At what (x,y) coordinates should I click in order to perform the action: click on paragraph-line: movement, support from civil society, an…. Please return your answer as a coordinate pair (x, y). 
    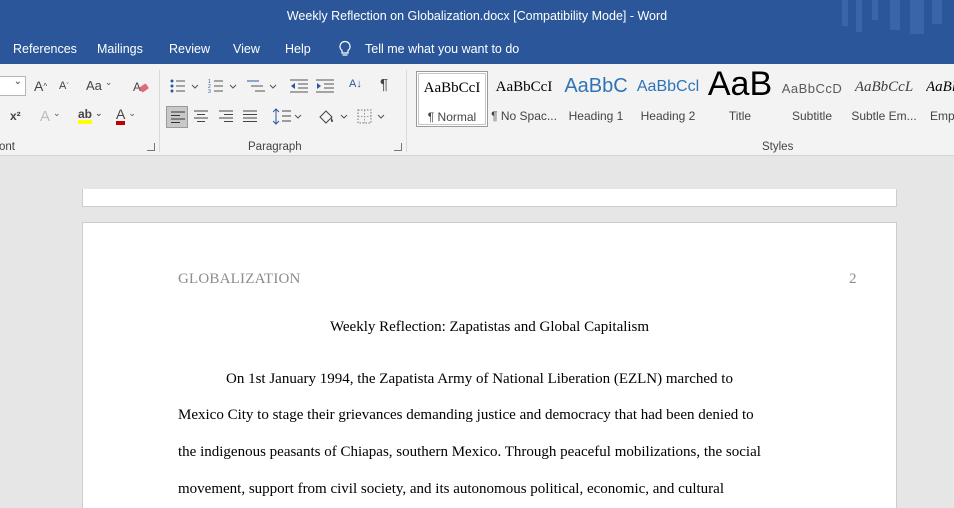
    Looking at the image, I should click on (451, 489).